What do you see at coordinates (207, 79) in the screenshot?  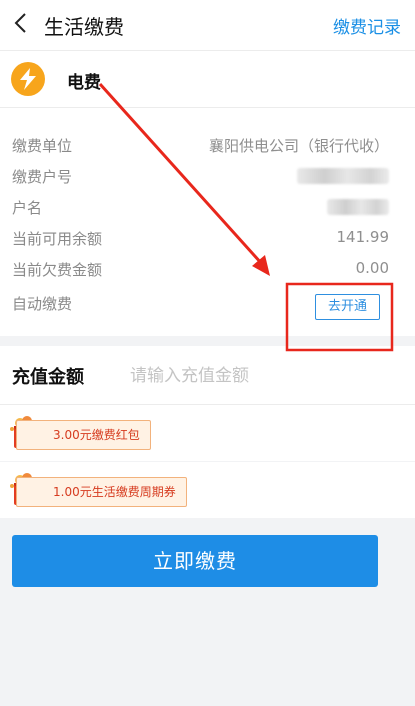 I see `biller-row: 电费` at bounding box center [207, 79].